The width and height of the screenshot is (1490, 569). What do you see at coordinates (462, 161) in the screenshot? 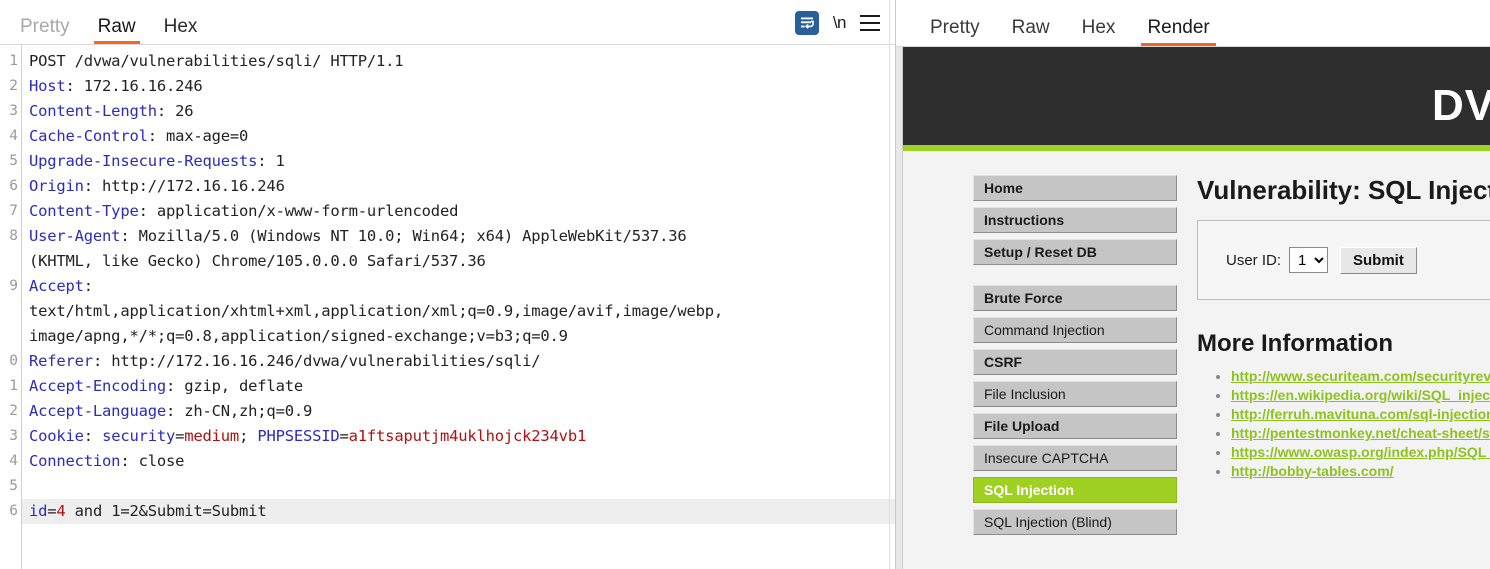
I see `code-line: Upgrade-Insecure-Requests: 1` at bounding box center [462, 161].